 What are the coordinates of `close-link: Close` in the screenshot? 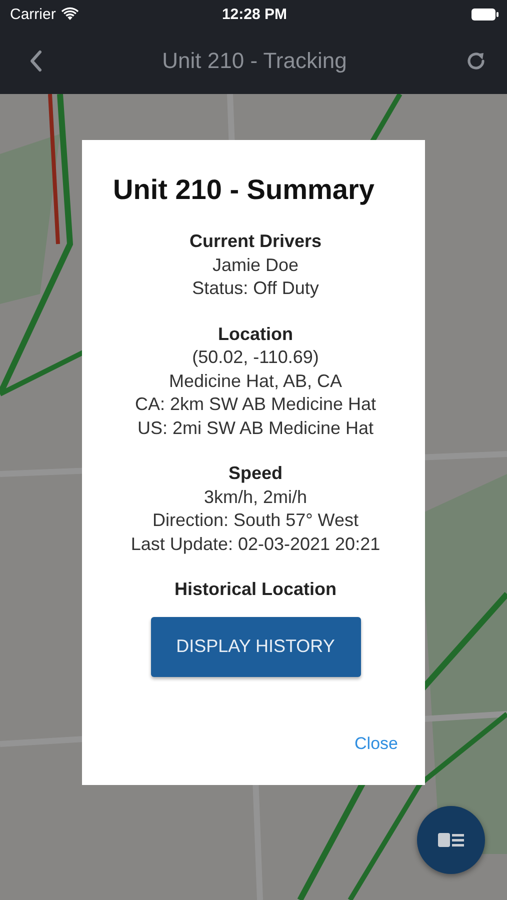 It's located at (376, 744).